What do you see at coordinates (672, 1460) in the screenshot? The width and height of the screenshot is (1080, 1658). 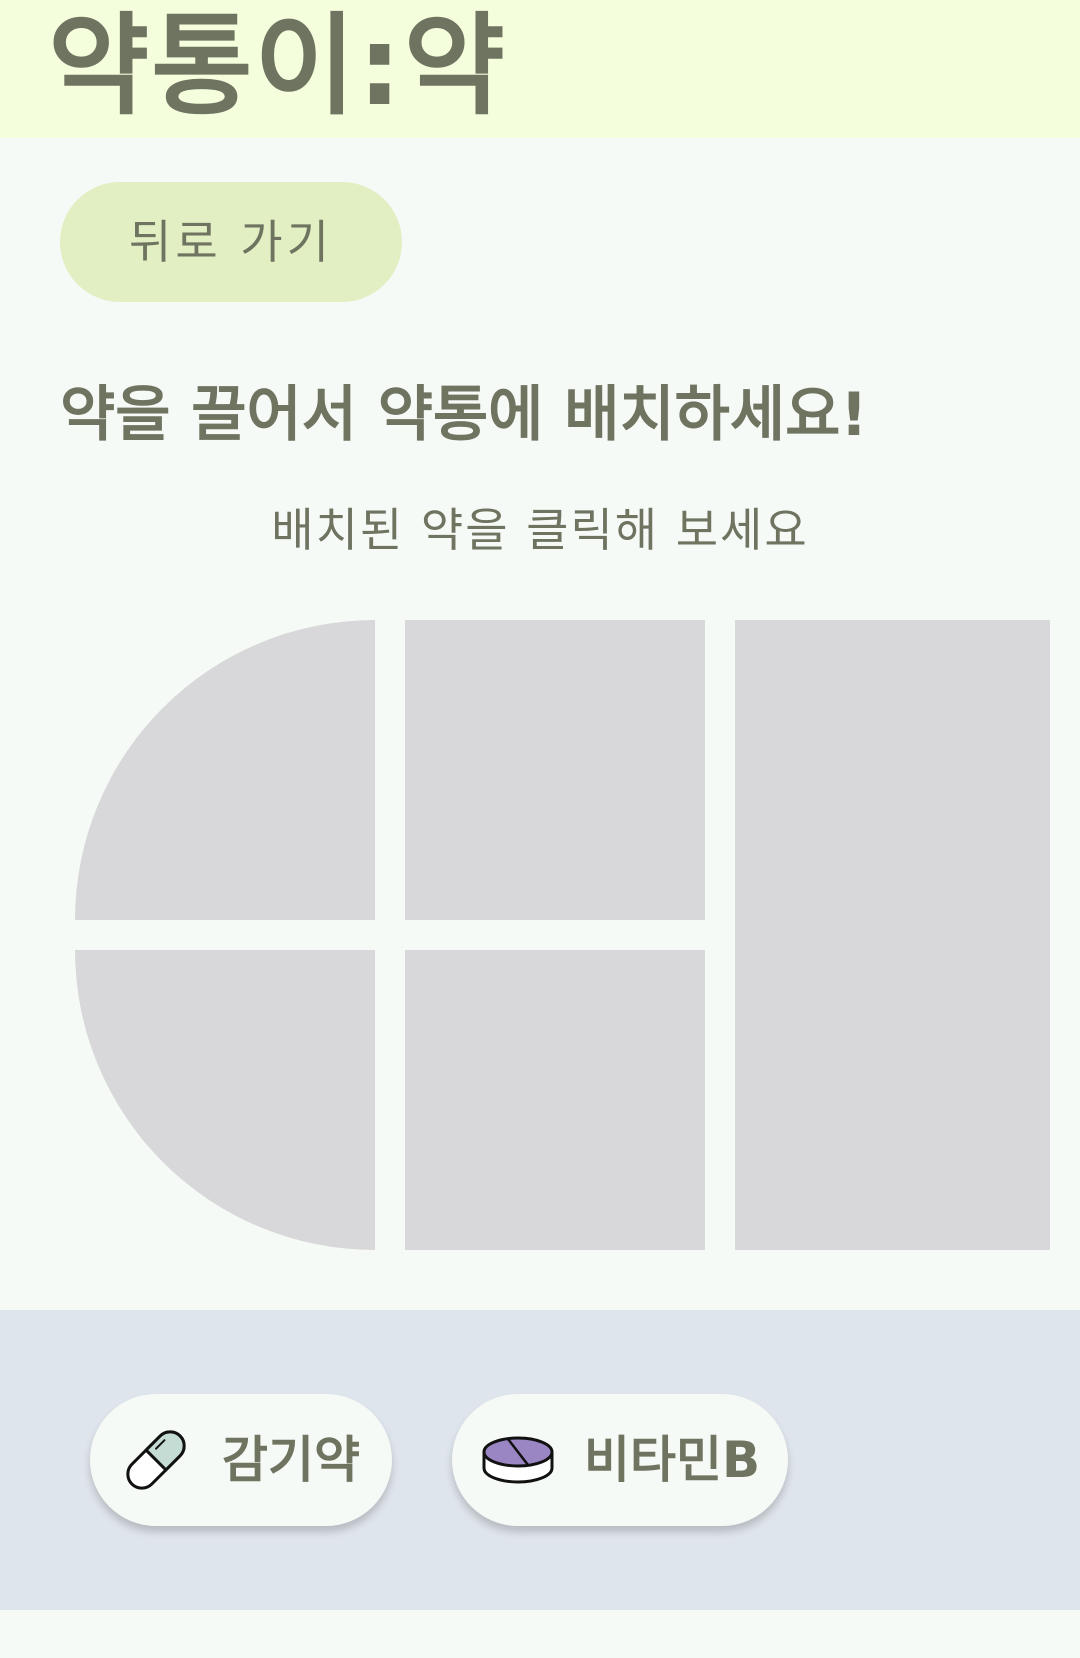 I see `pill-label: 비타민B` at bounding box center [672, 1460].